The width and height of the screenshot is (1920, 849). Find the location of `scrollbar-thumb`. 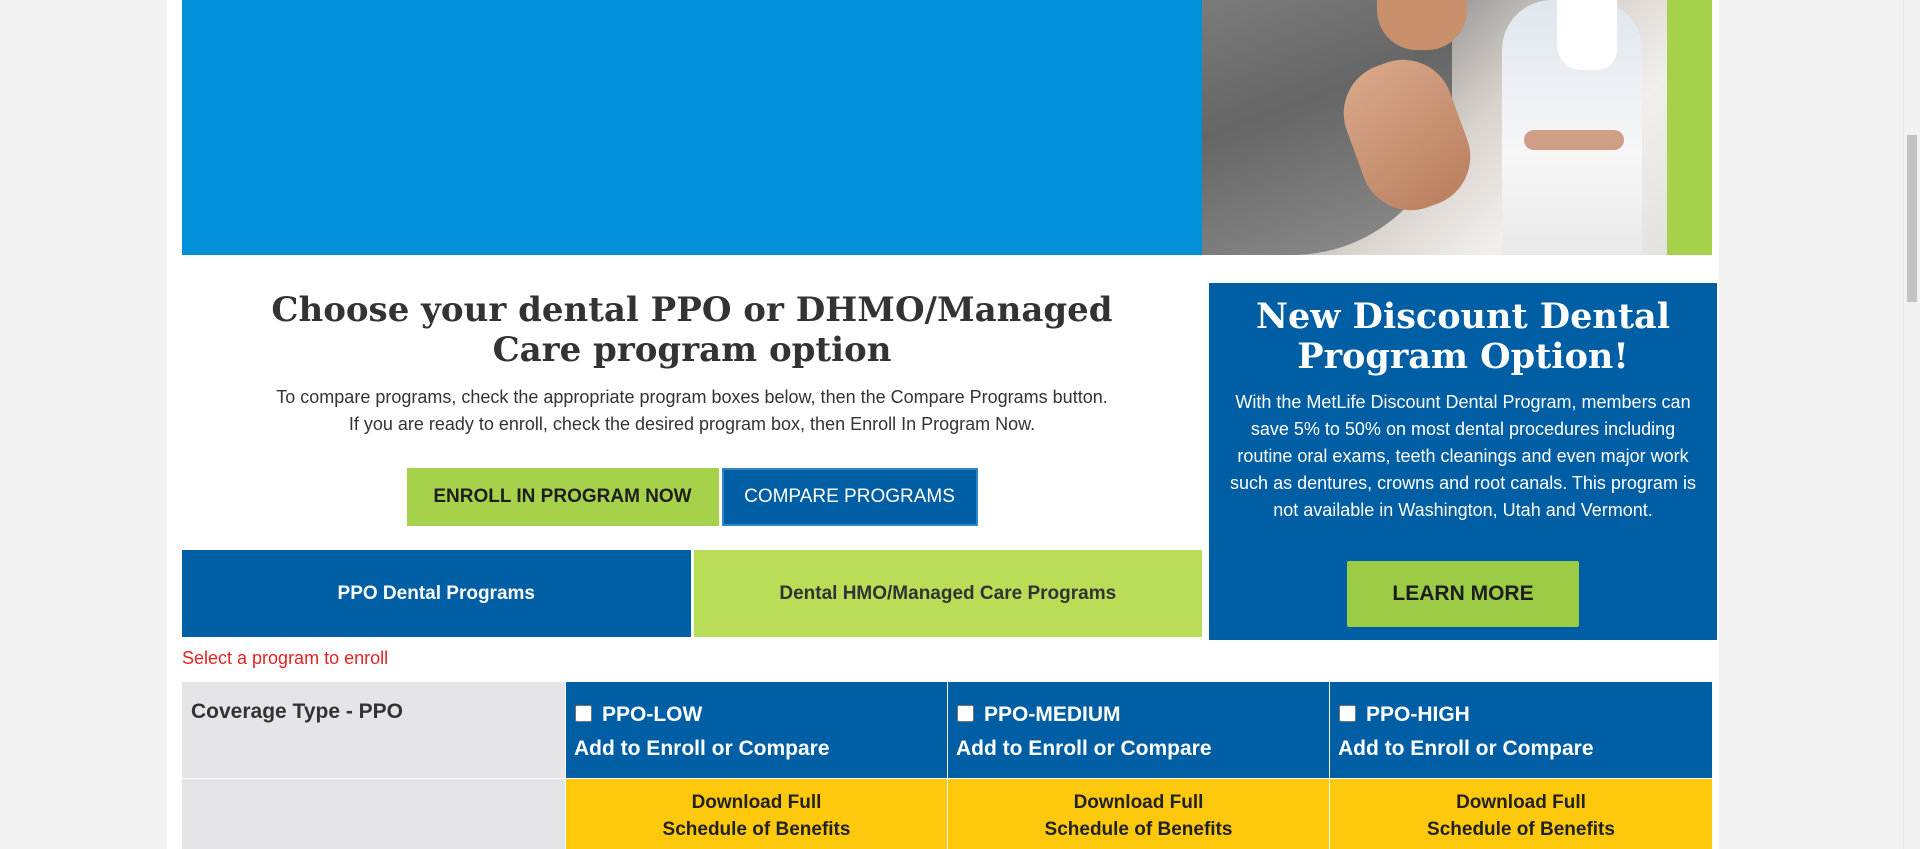

scrollbar-thumb is located at coordinates (1912, 218).